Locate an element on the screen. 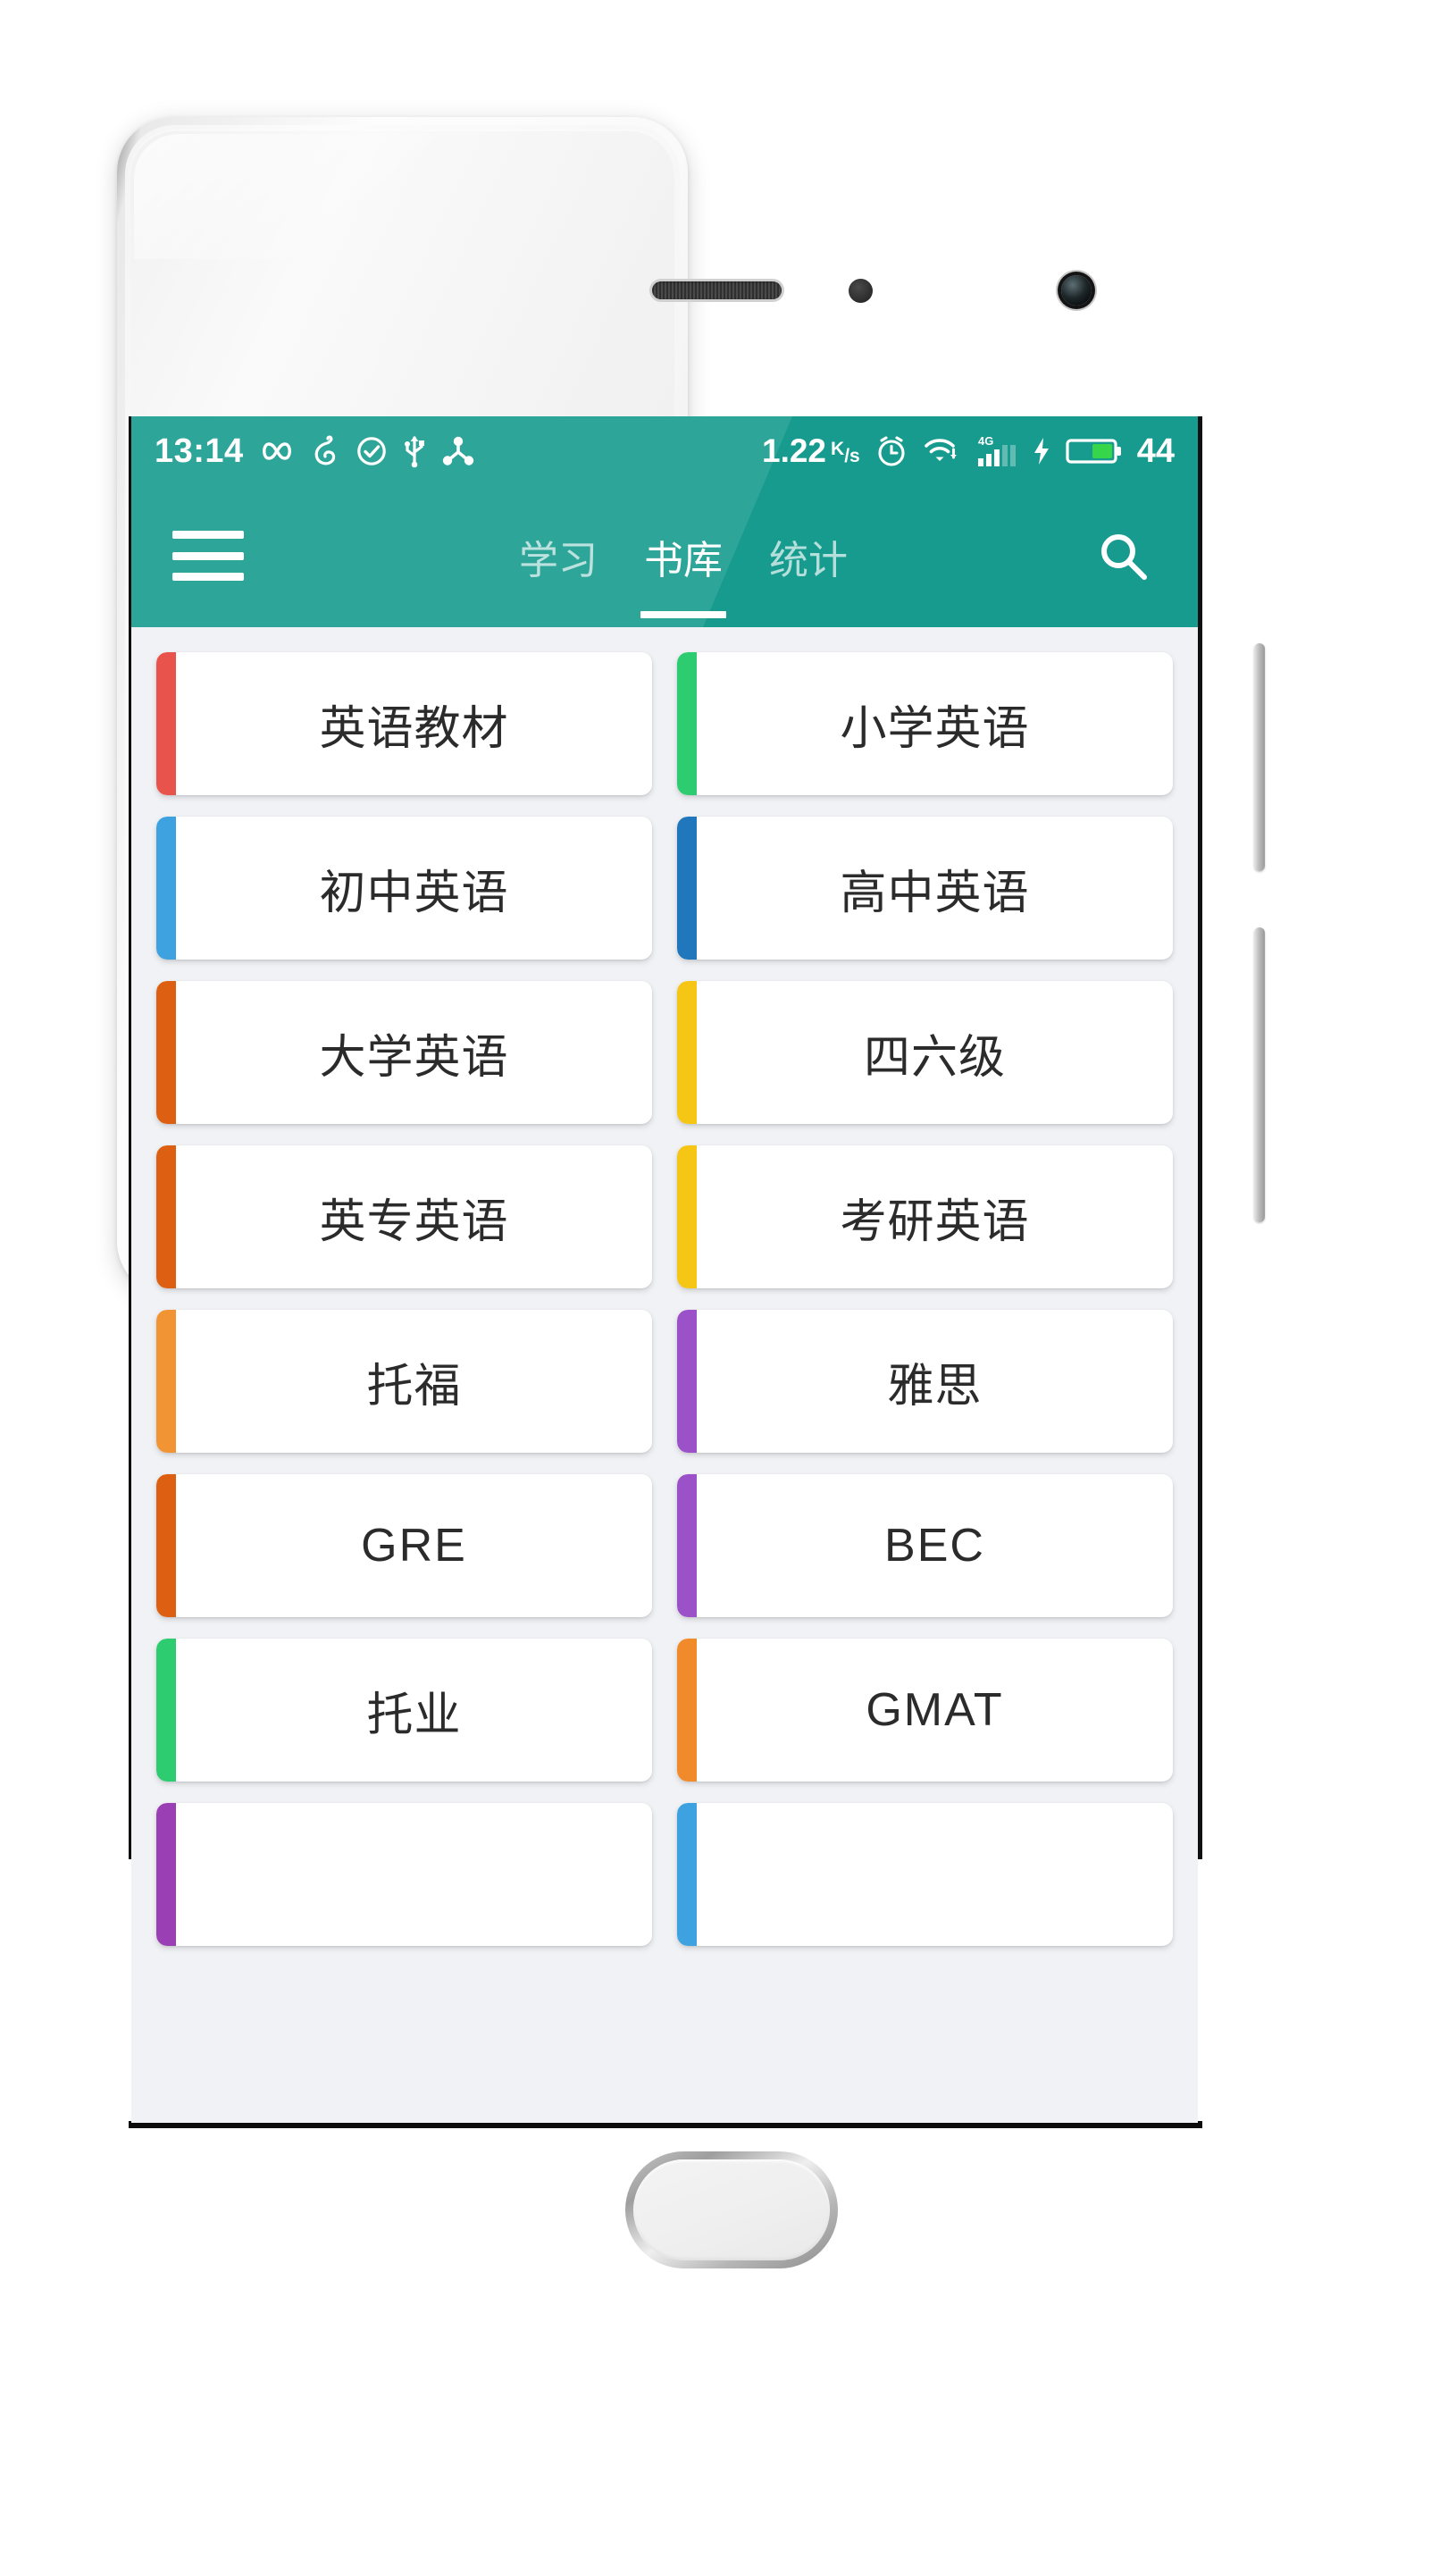  app-bar: 学习 书库 统计 is located at coordinates (664, 556).